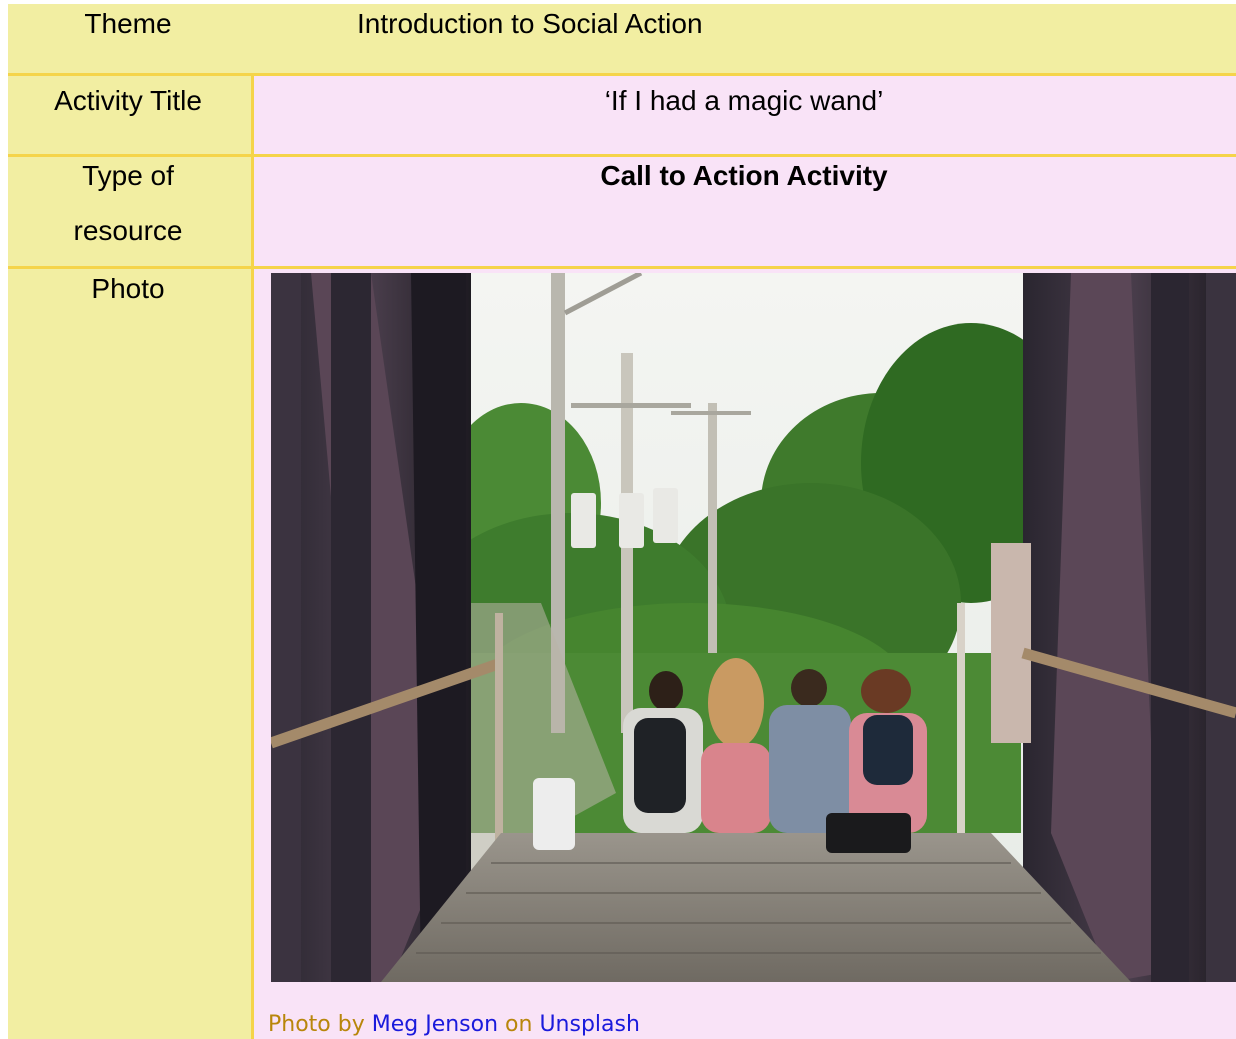 Image resolution: width=1236 pixels, height=1039 pixels. What do you see at coordinates (519, 1024) in the screenshot?
I see `credit-middle: on` at bounding box center [519, 1024].